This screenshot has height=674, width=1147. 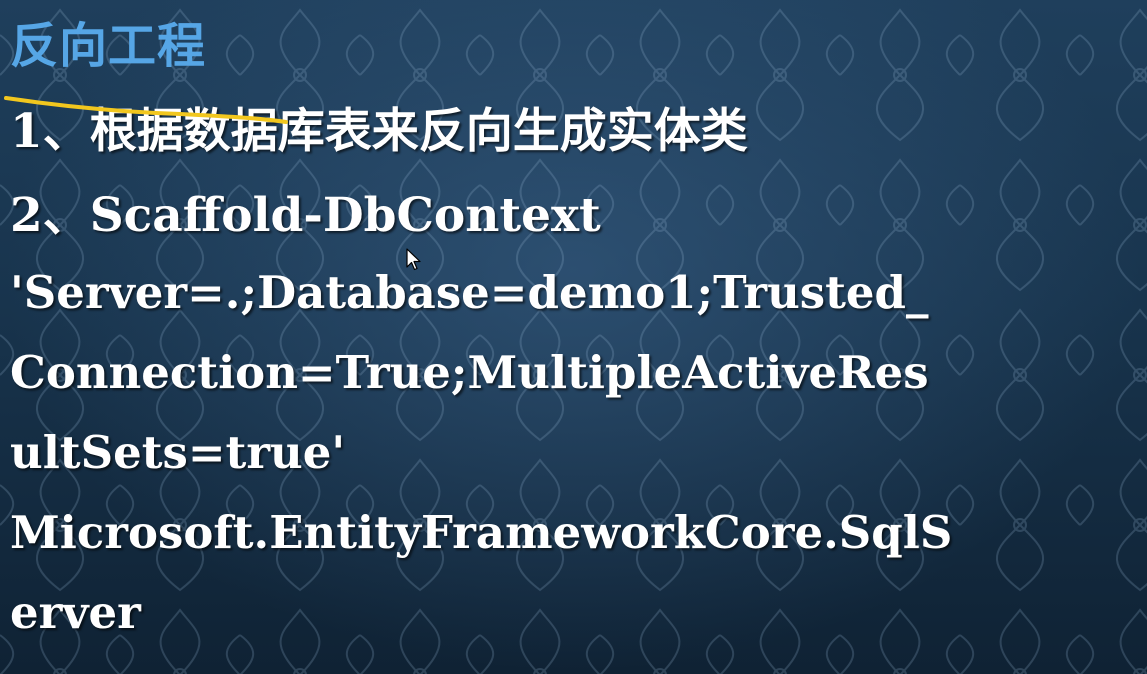 I want to click on mouse-pointer-icon, so click(x=413, y=259).